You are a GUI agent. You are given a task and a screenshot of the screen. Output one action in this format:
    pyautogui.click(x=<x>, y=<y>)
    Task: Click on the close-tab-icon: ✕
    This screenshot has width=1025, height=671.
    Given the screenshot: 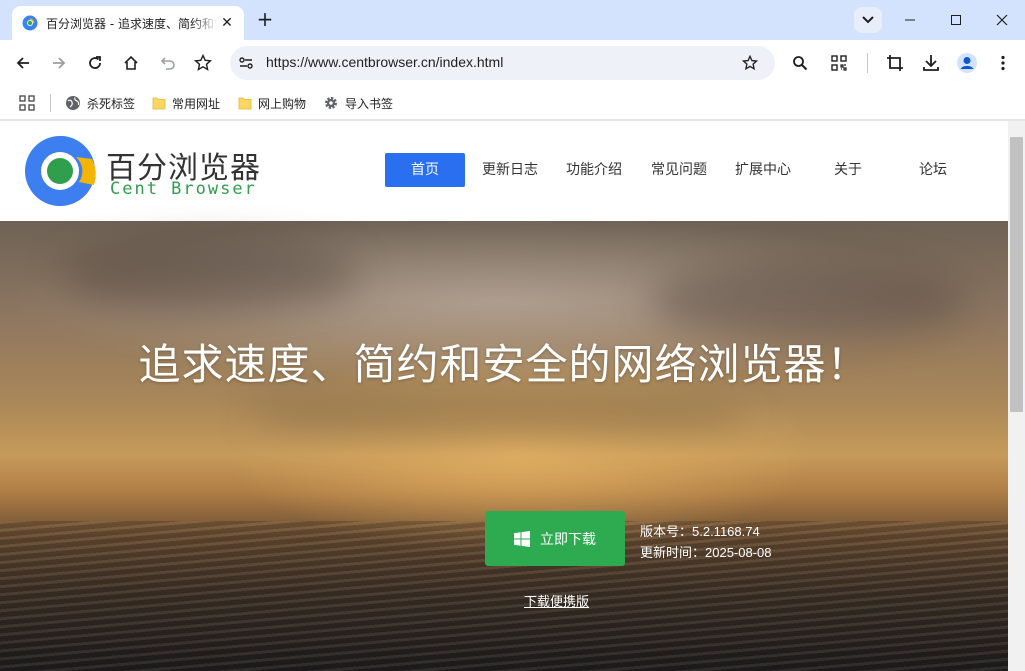 What is the action you would take?
    pyautogui.click(x=227, y=23)
    